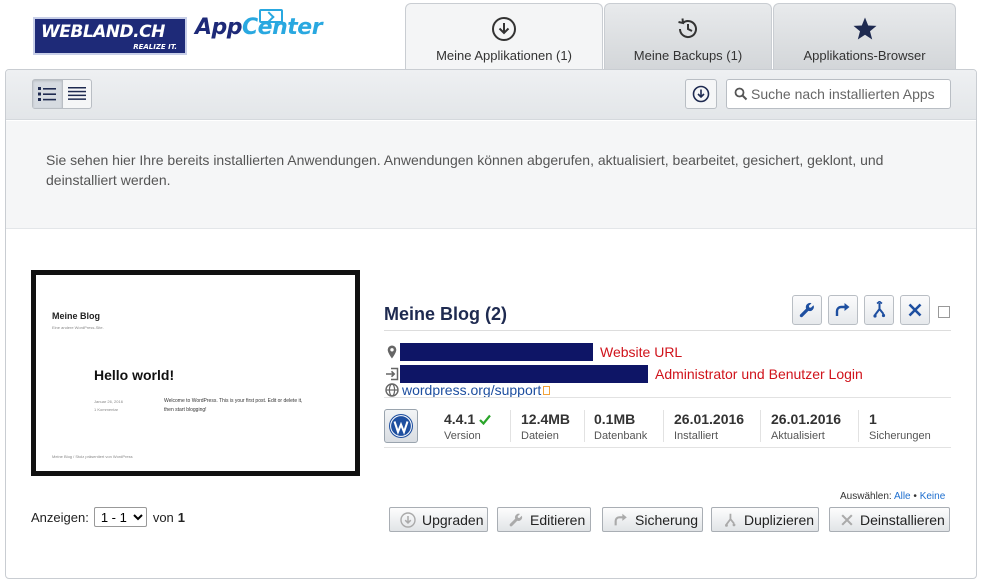 The width and height of the screenshot is (983, 584). I want to click on compact-view-button, so click(76, 94).